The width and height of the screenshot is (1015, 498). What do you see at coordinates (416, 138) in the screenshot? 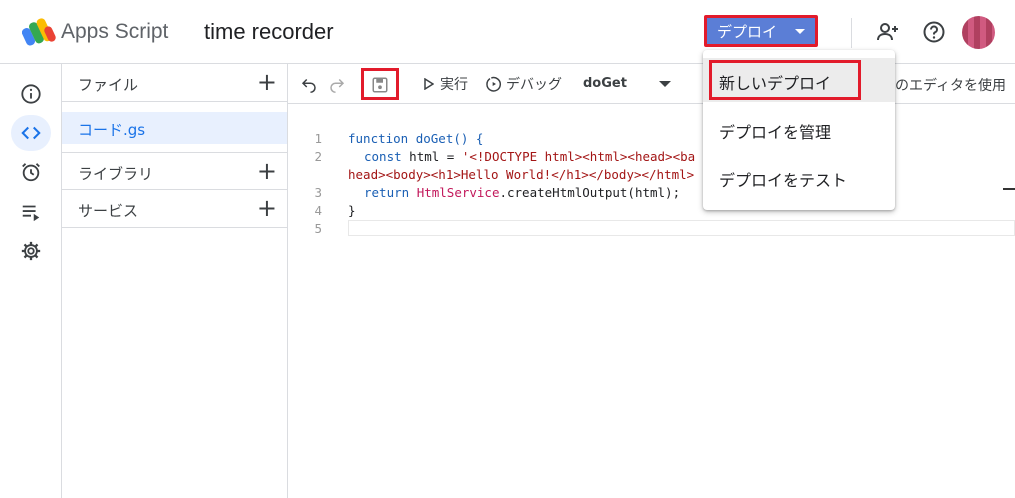
I see `code-line-1: function doGet() {` at bounding box center [416, 138].